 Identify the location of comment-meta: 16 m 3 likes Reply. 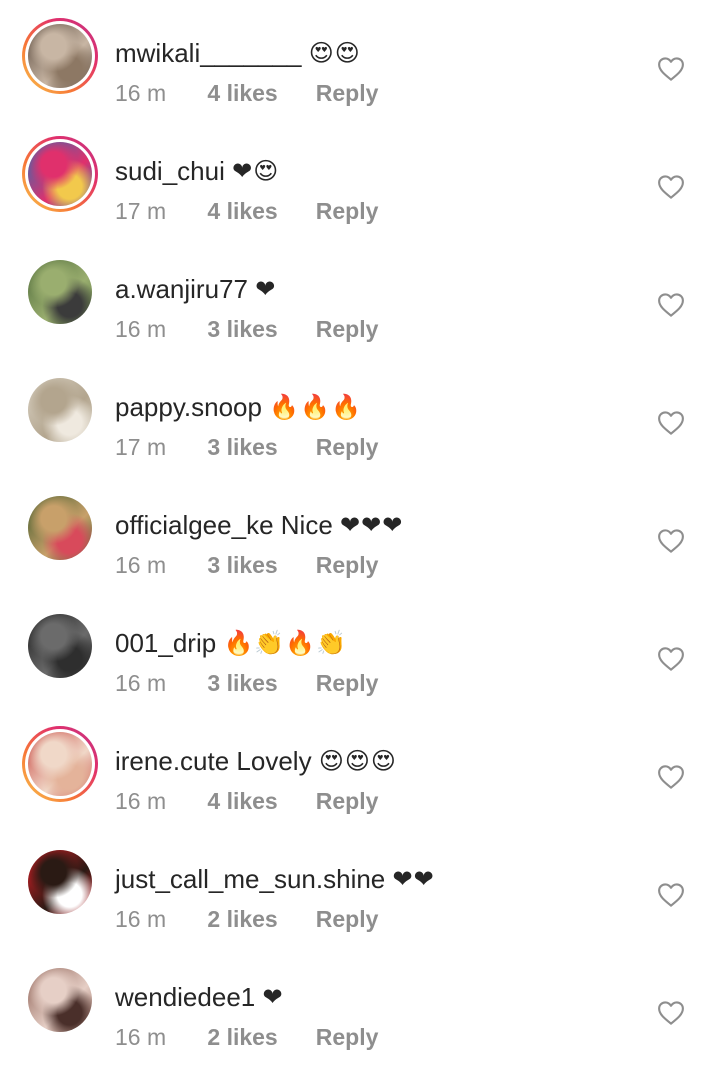
(375, 683).